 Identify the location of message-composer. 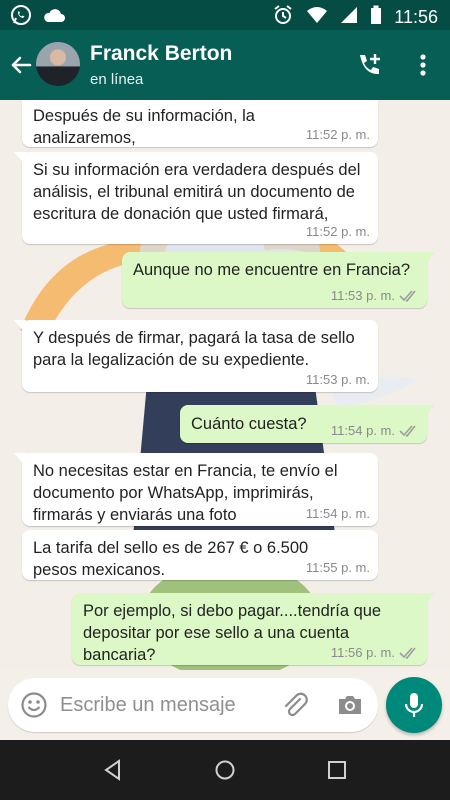
(225, 705).